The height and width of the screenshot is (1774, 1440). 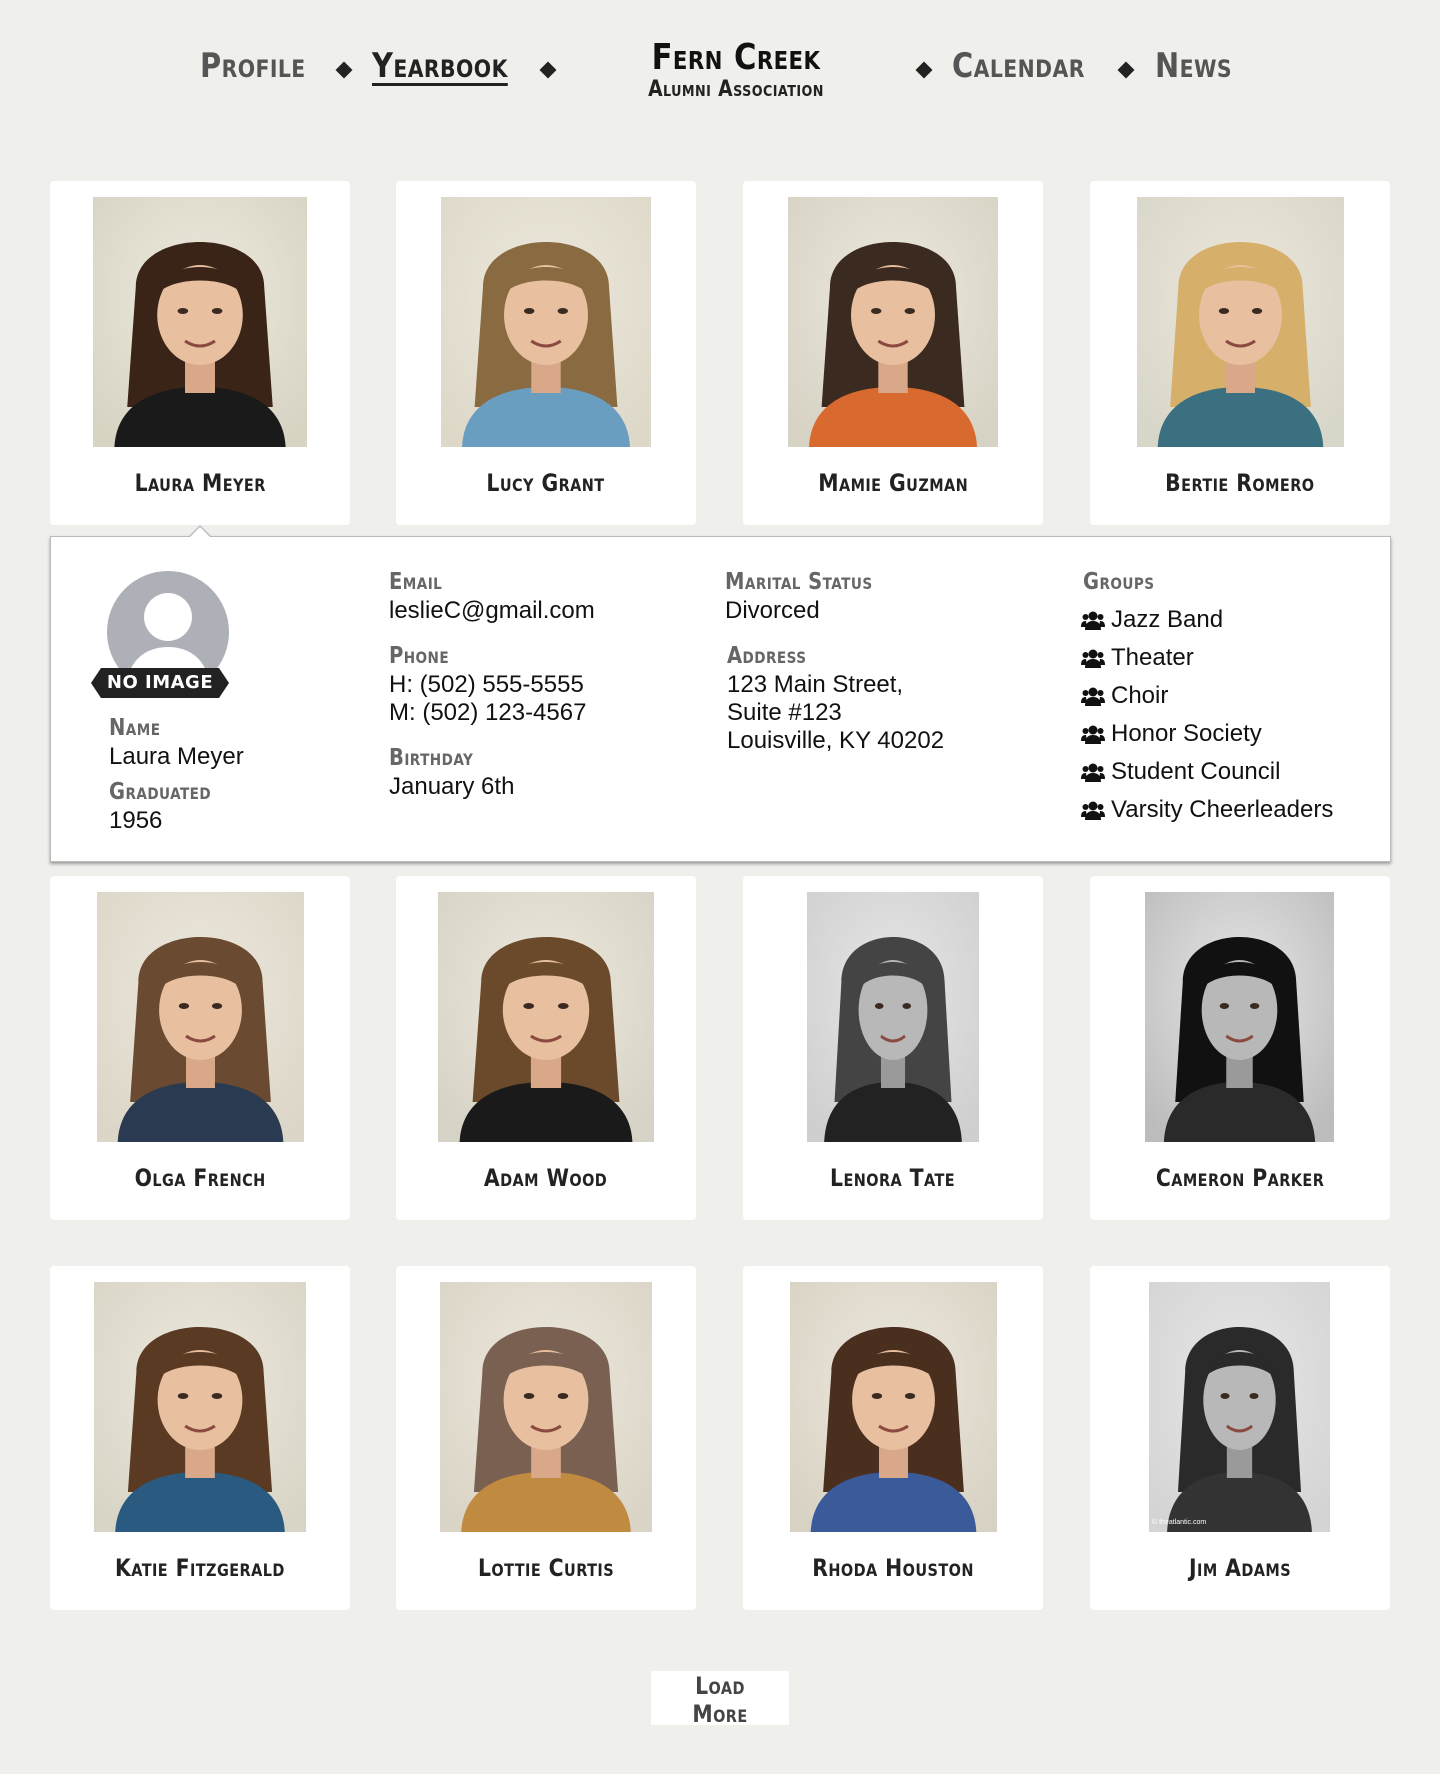 I want to click on group-item: Choir, so click(x=1124, y=696).